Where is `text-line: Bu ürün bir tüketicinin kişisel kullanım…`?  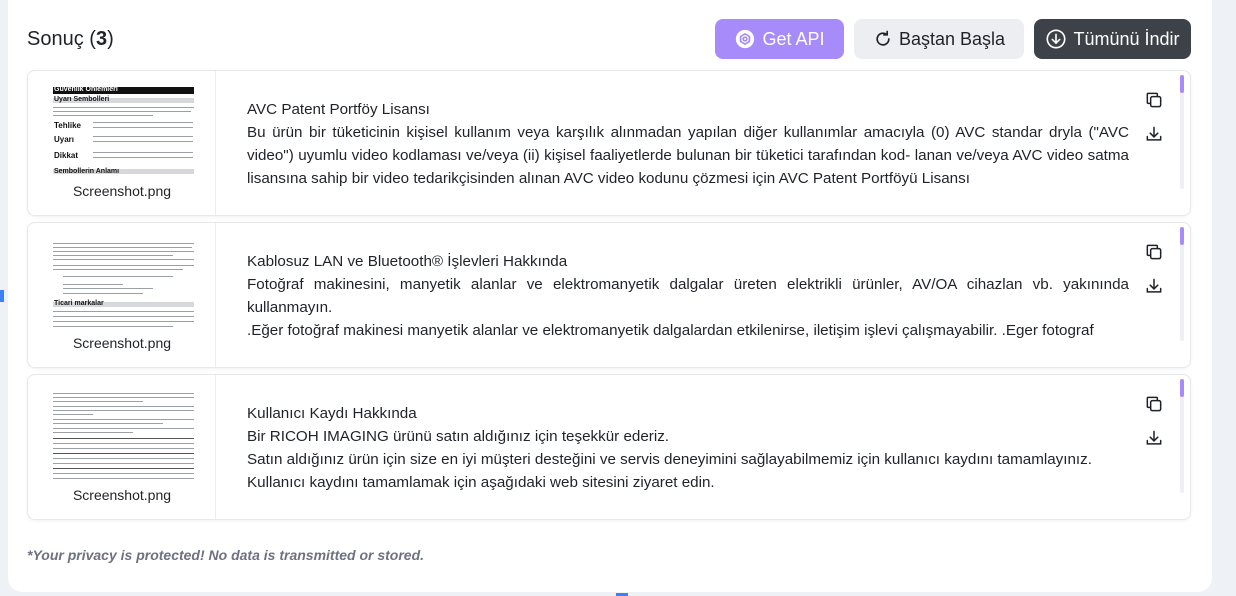 text-line: Bu ürün bir tüketicinin kişisel kullanım… is located at coordinates (688, 155).